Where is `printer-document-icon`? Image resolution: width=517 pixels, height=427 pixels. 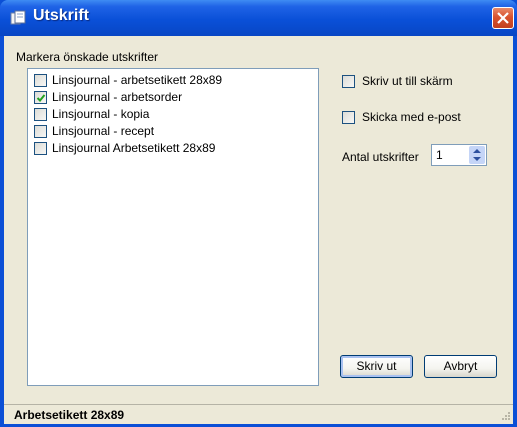 printer-document-icon is located at coordinates (18, 18).